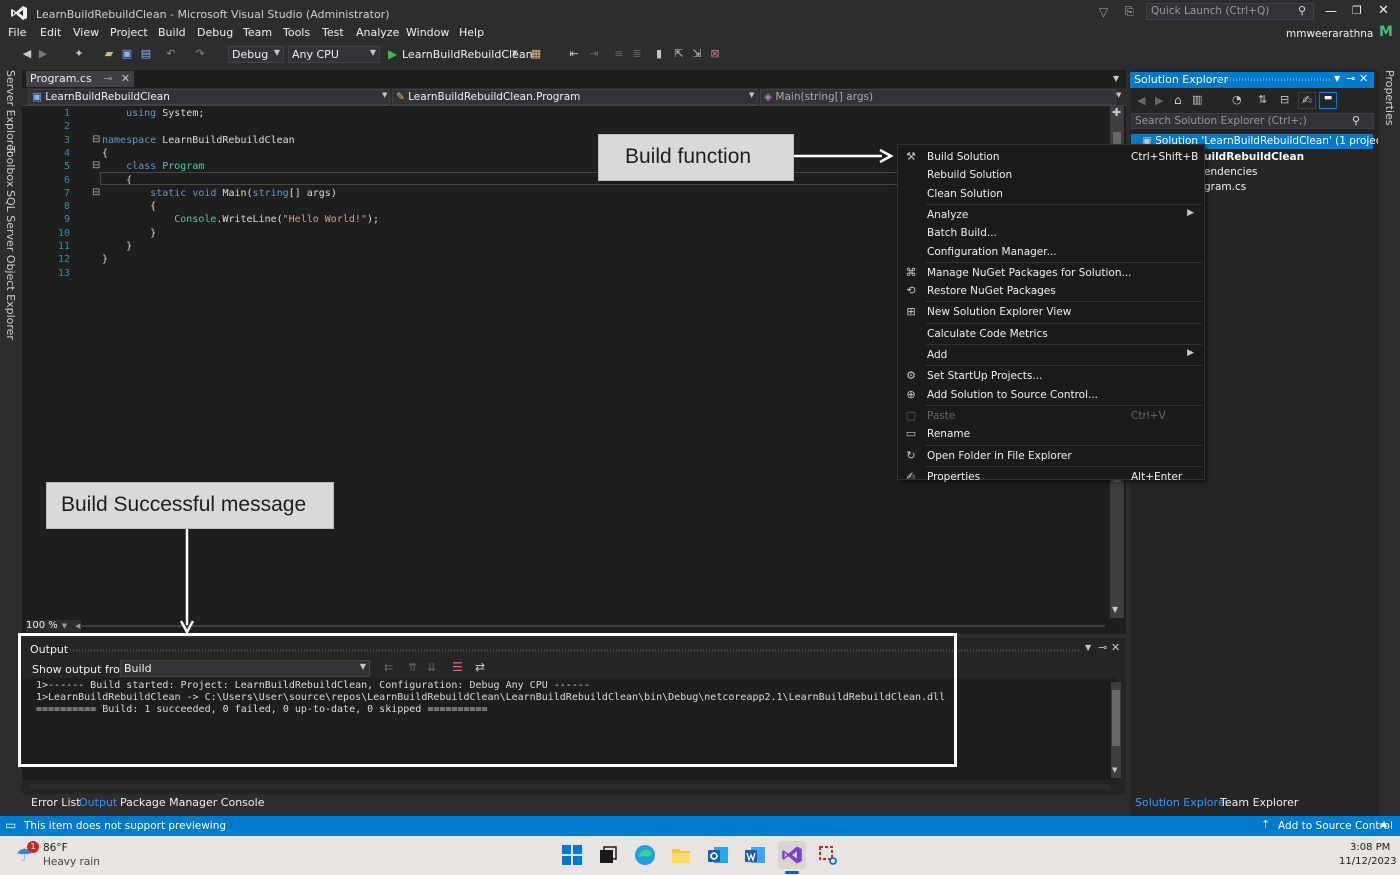 This screenshot has height=875, width=1400. I want to click on minimize-button: —, so click(1331, 11).